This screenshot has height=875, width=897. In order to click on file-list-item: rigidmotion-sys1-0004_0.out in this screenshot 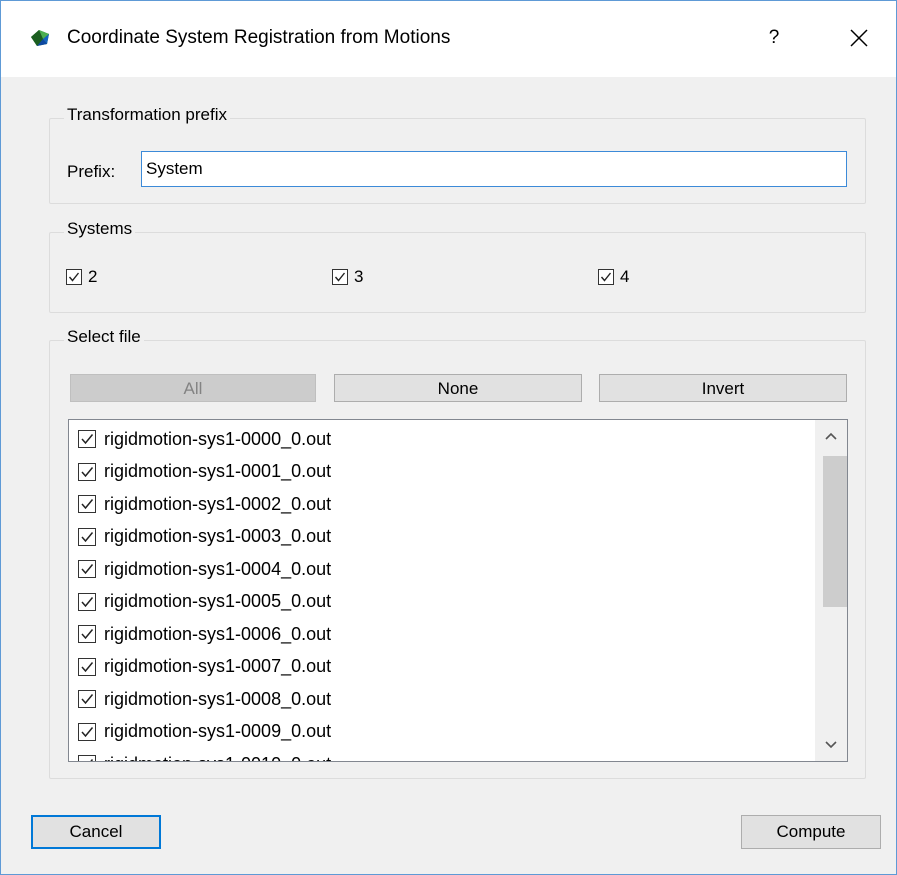, I will do `click(204, 569)`.